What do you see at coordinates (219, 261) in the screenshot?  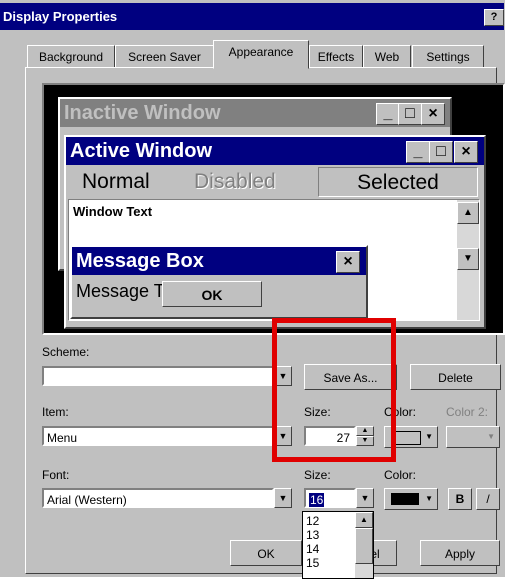 I see `message-box-title: Message Box` at bounding box center [219, 261].